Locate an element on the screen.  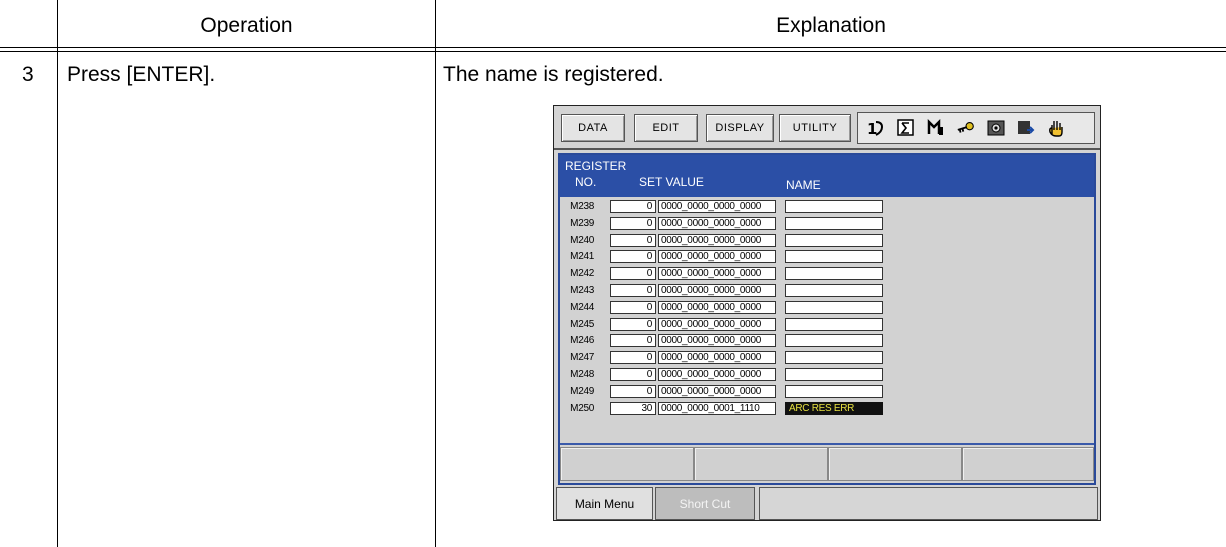
register-row: M250 30 0000_0000_0001_1110 ARC RES ERR is located at coordinates (760, 409).